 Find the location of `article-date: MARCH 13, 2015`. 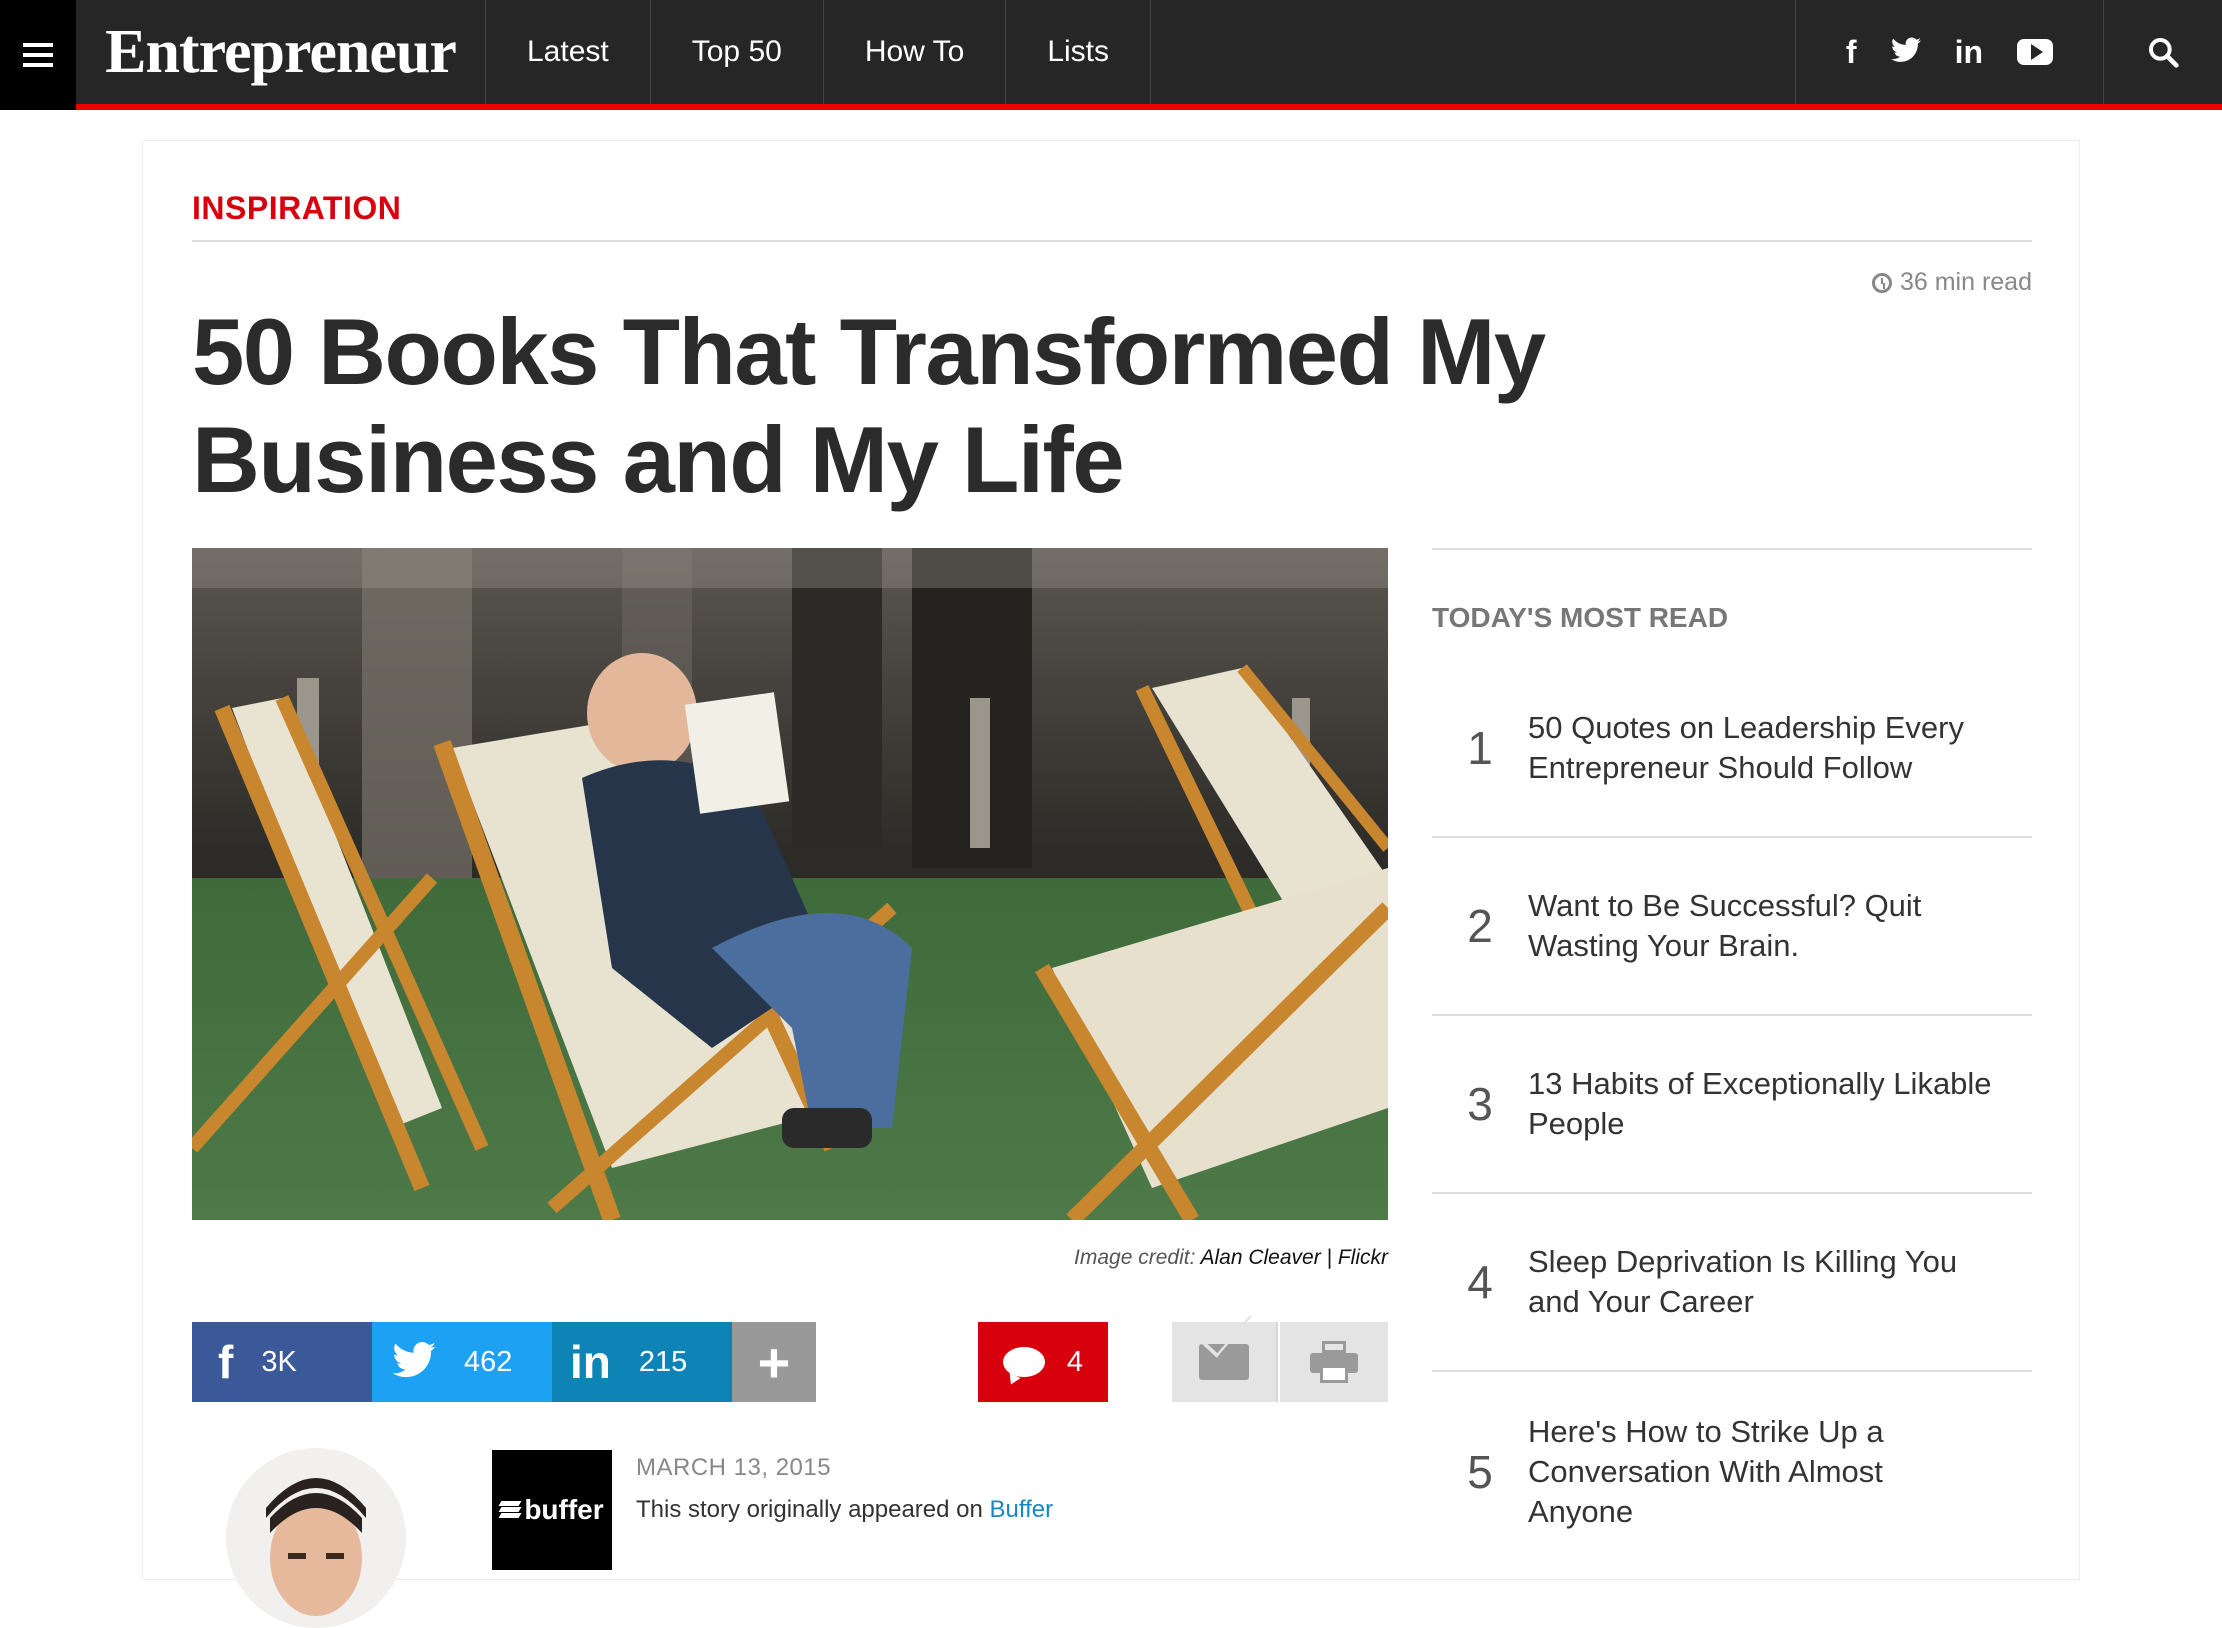

article-date: MARCH 13, 2015 is located at coordinates (734, 1467).